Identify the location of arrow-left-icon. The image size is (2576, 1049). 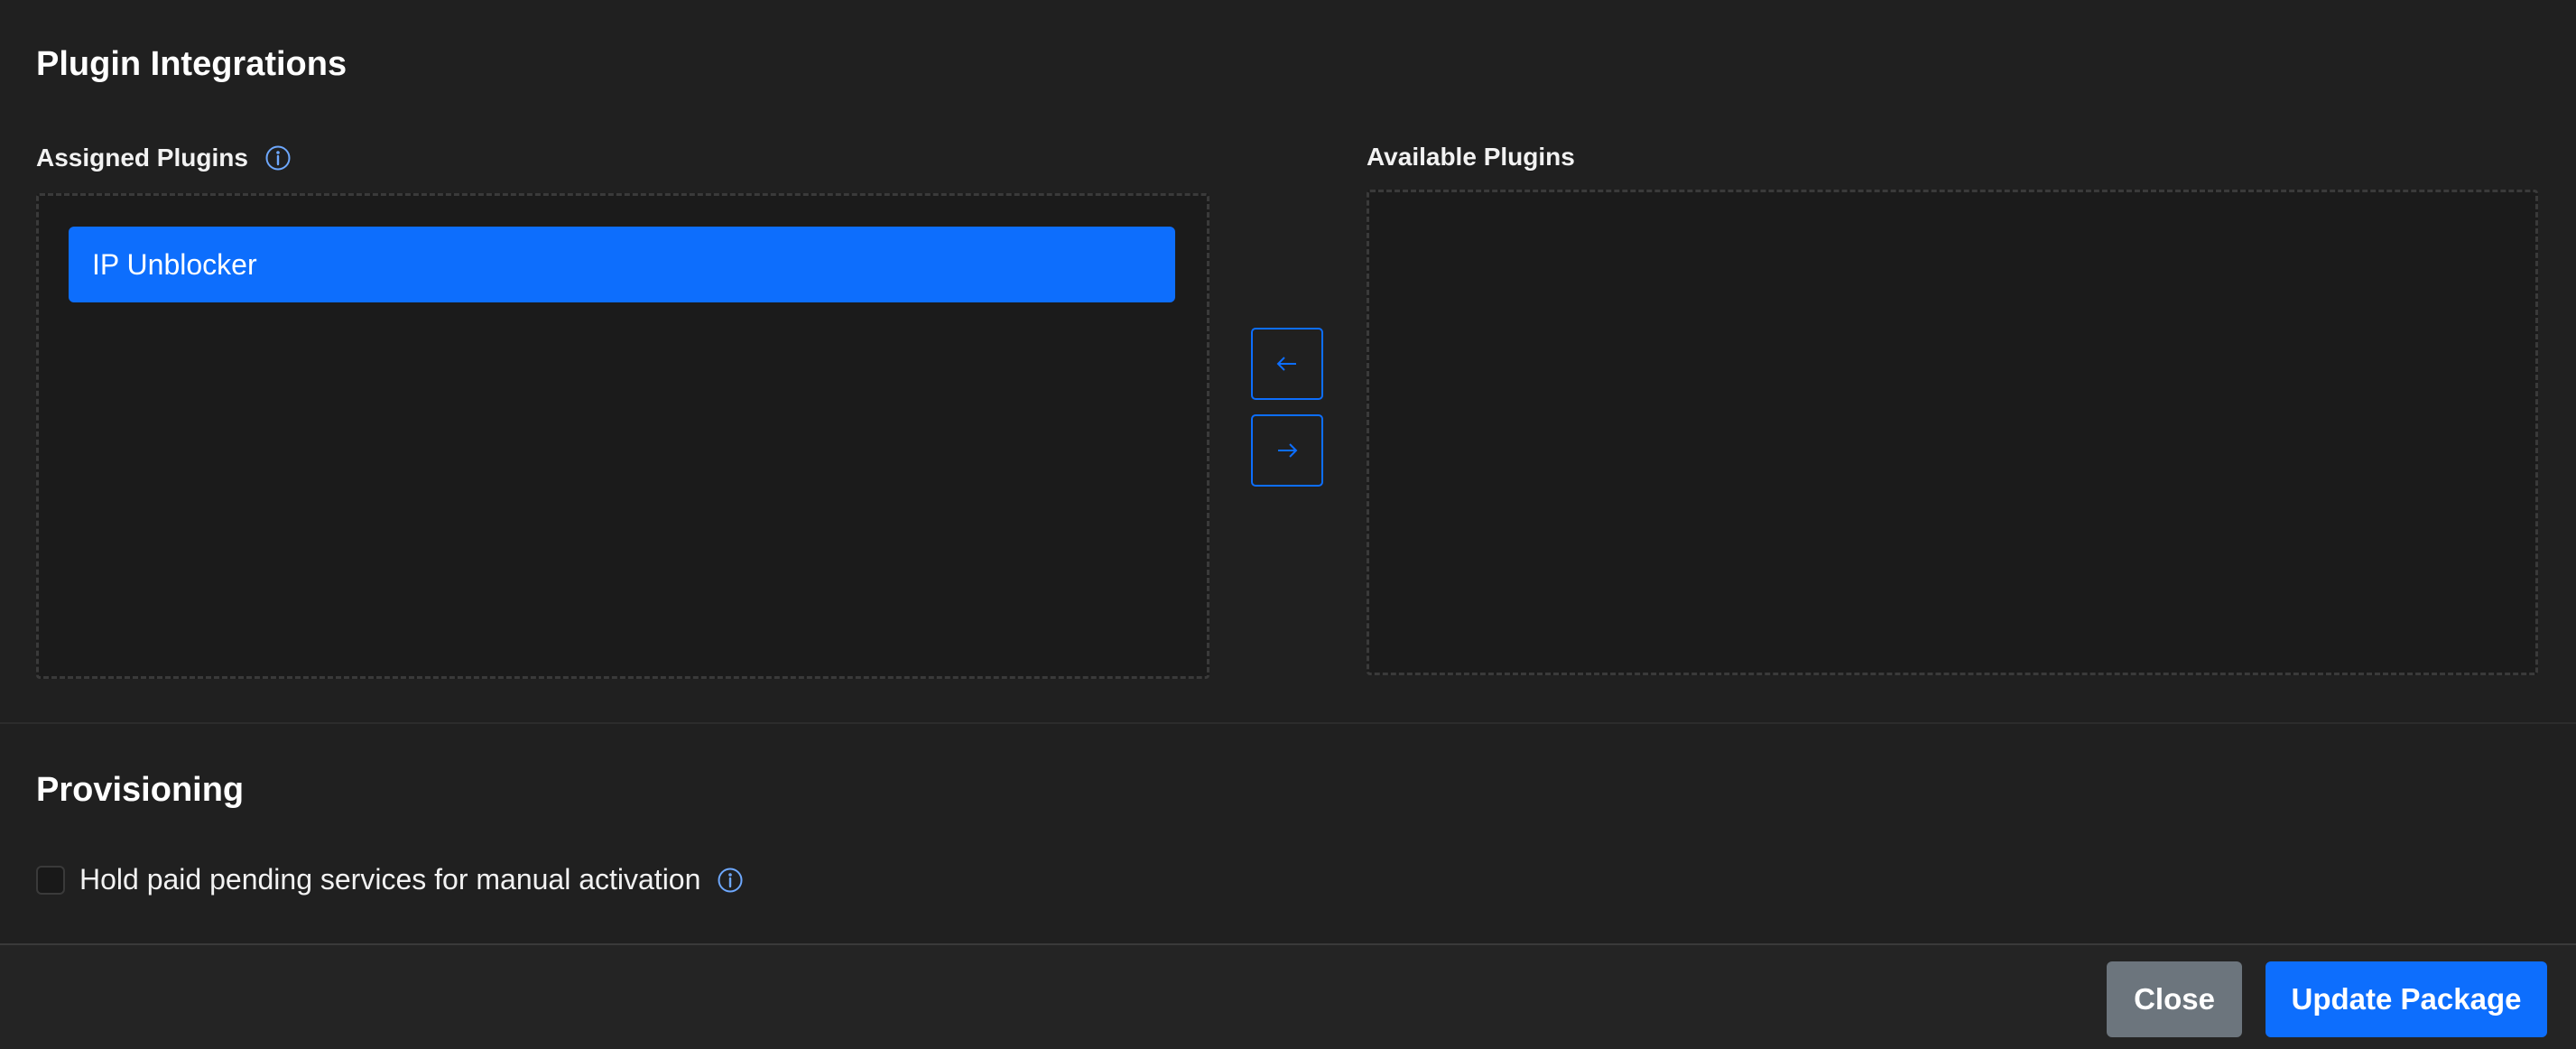
(1287, 363).